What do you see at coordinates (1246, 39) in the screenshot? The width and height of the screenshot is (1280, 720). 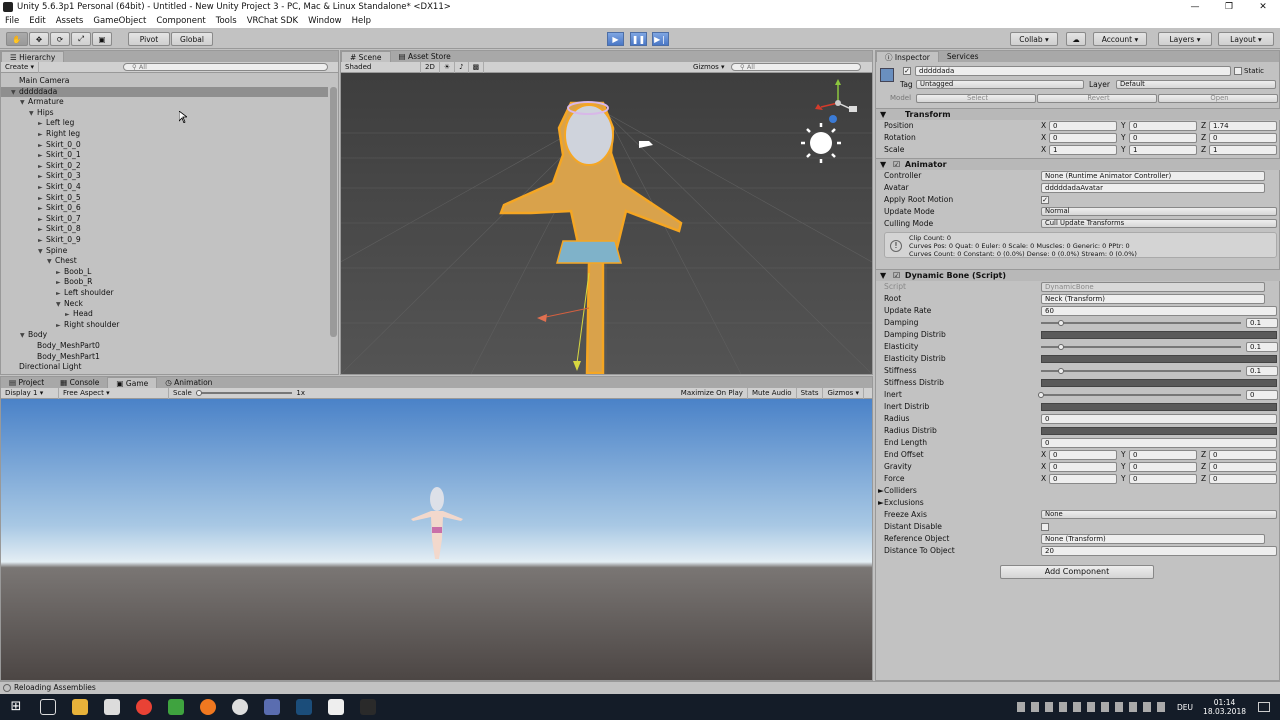 I see `layout-dropdown: Layout ▾` at bounding box center [1246, 39].